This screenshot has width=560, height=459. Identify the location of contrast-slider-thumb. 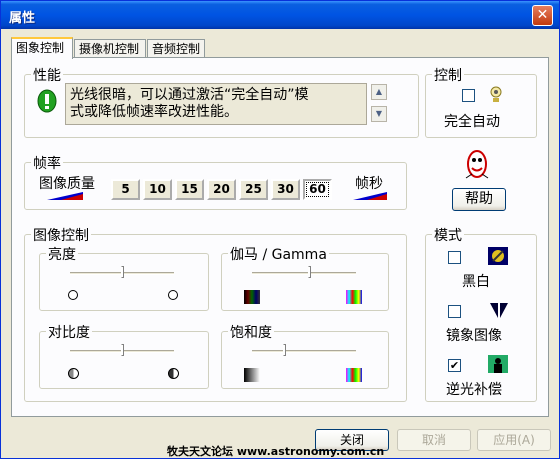
(122, 350).